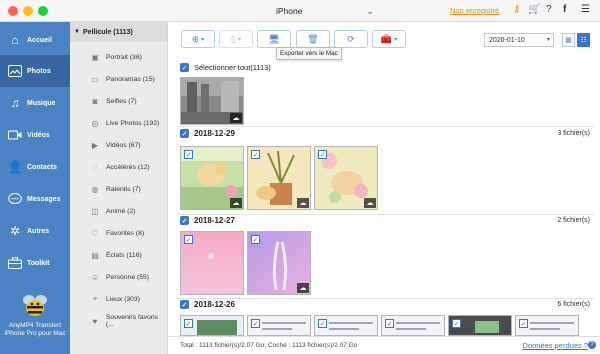 The image size is (600, 354). What do you see at coordinates (207, 133) in the screenshot?
I see `group-header-2018-12-29: ✓ 2018-12-29` at bounding box center [207, 133].